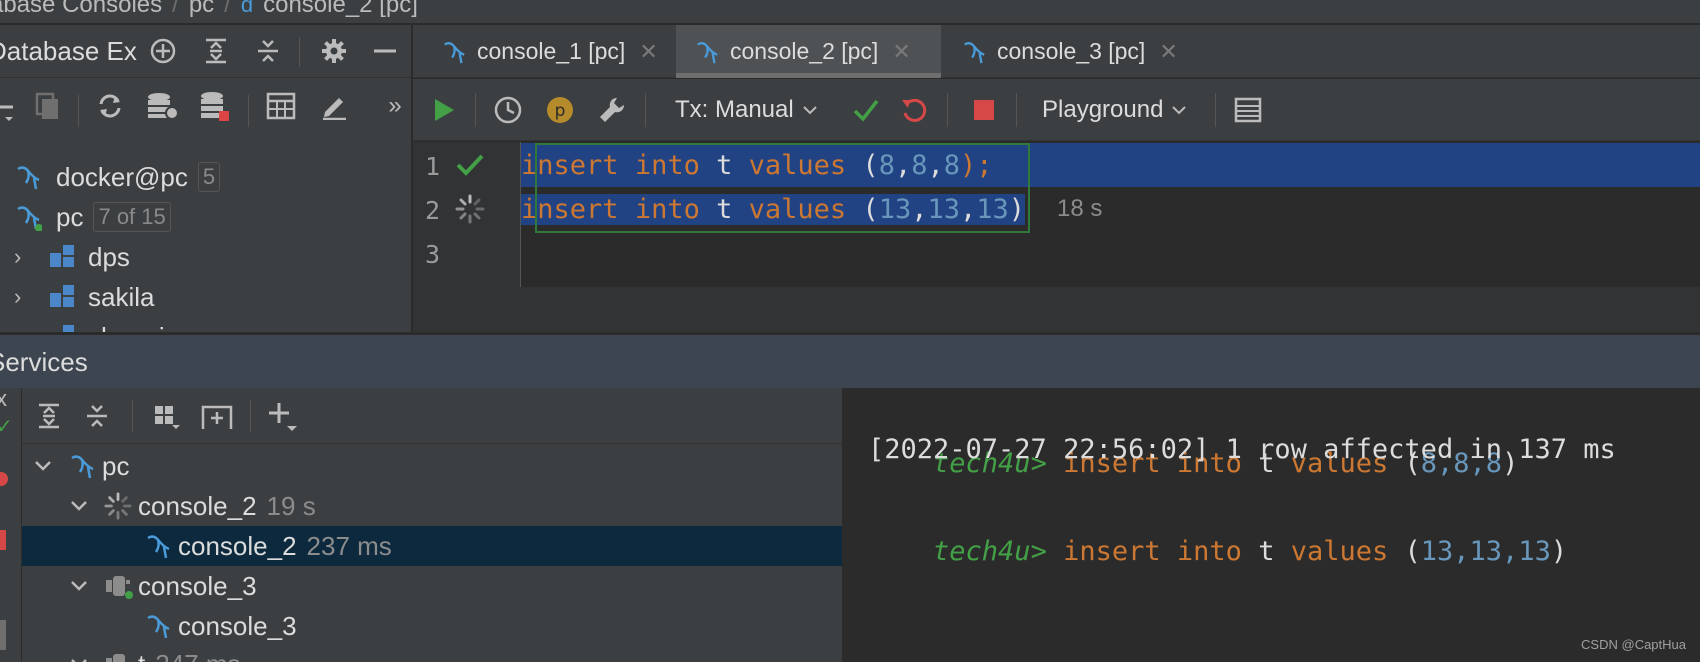  I want to click on history-icon, so click(508, 110).